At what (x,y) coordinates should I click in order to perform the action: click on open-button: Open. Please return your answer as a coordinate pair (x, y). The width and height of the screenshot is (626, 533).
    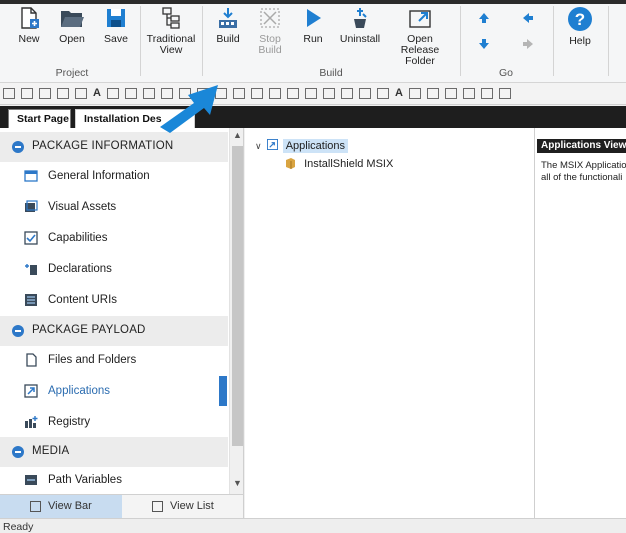
    Looking at the image, I should click on (72, 34).